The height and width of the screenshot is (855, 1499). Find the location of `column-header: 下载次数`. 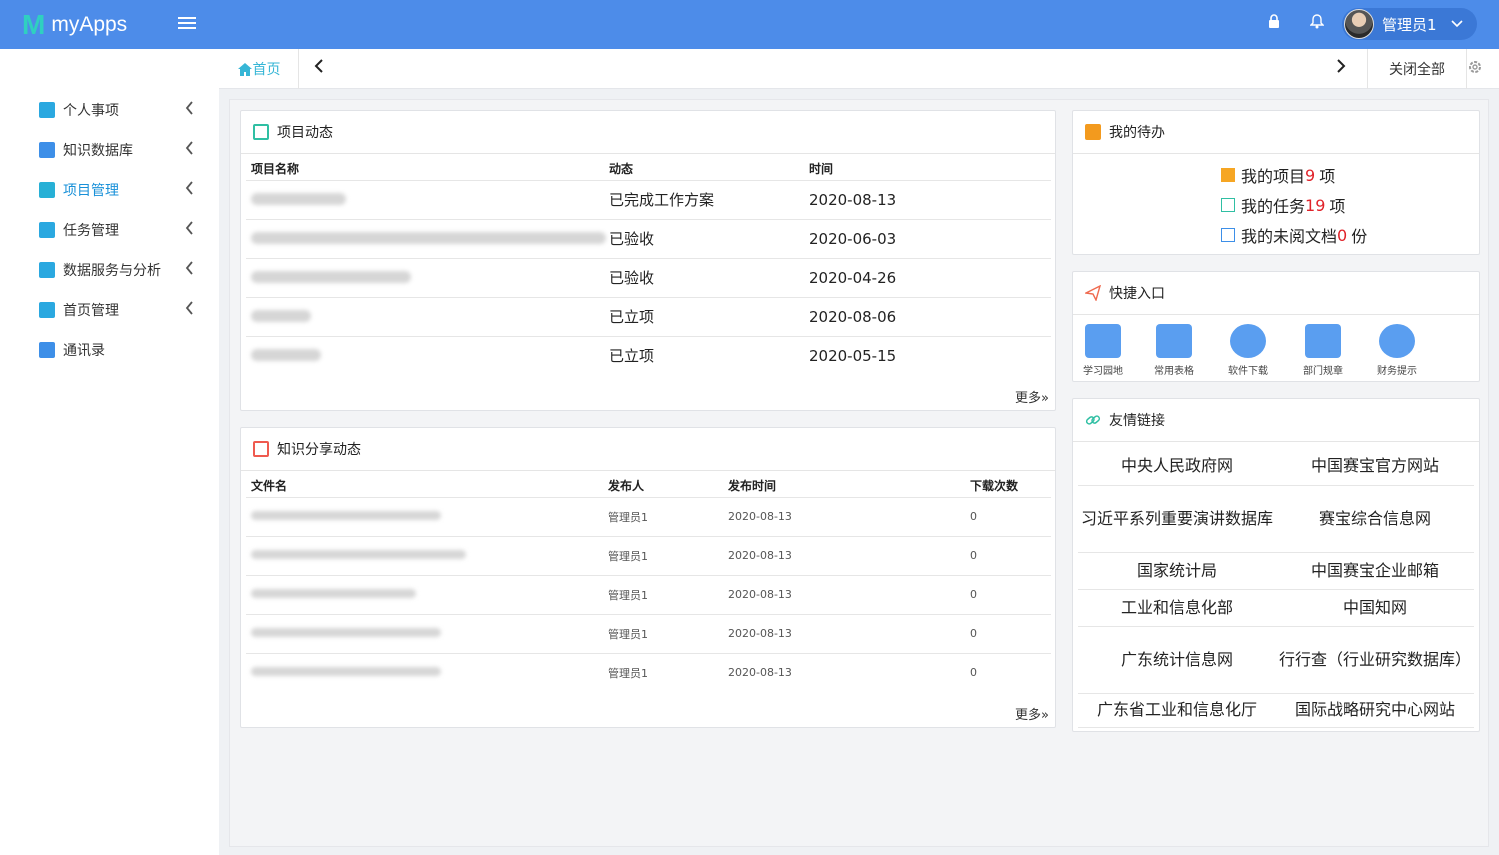

column-header: 下载次数 is located at coordinates (994, 485).